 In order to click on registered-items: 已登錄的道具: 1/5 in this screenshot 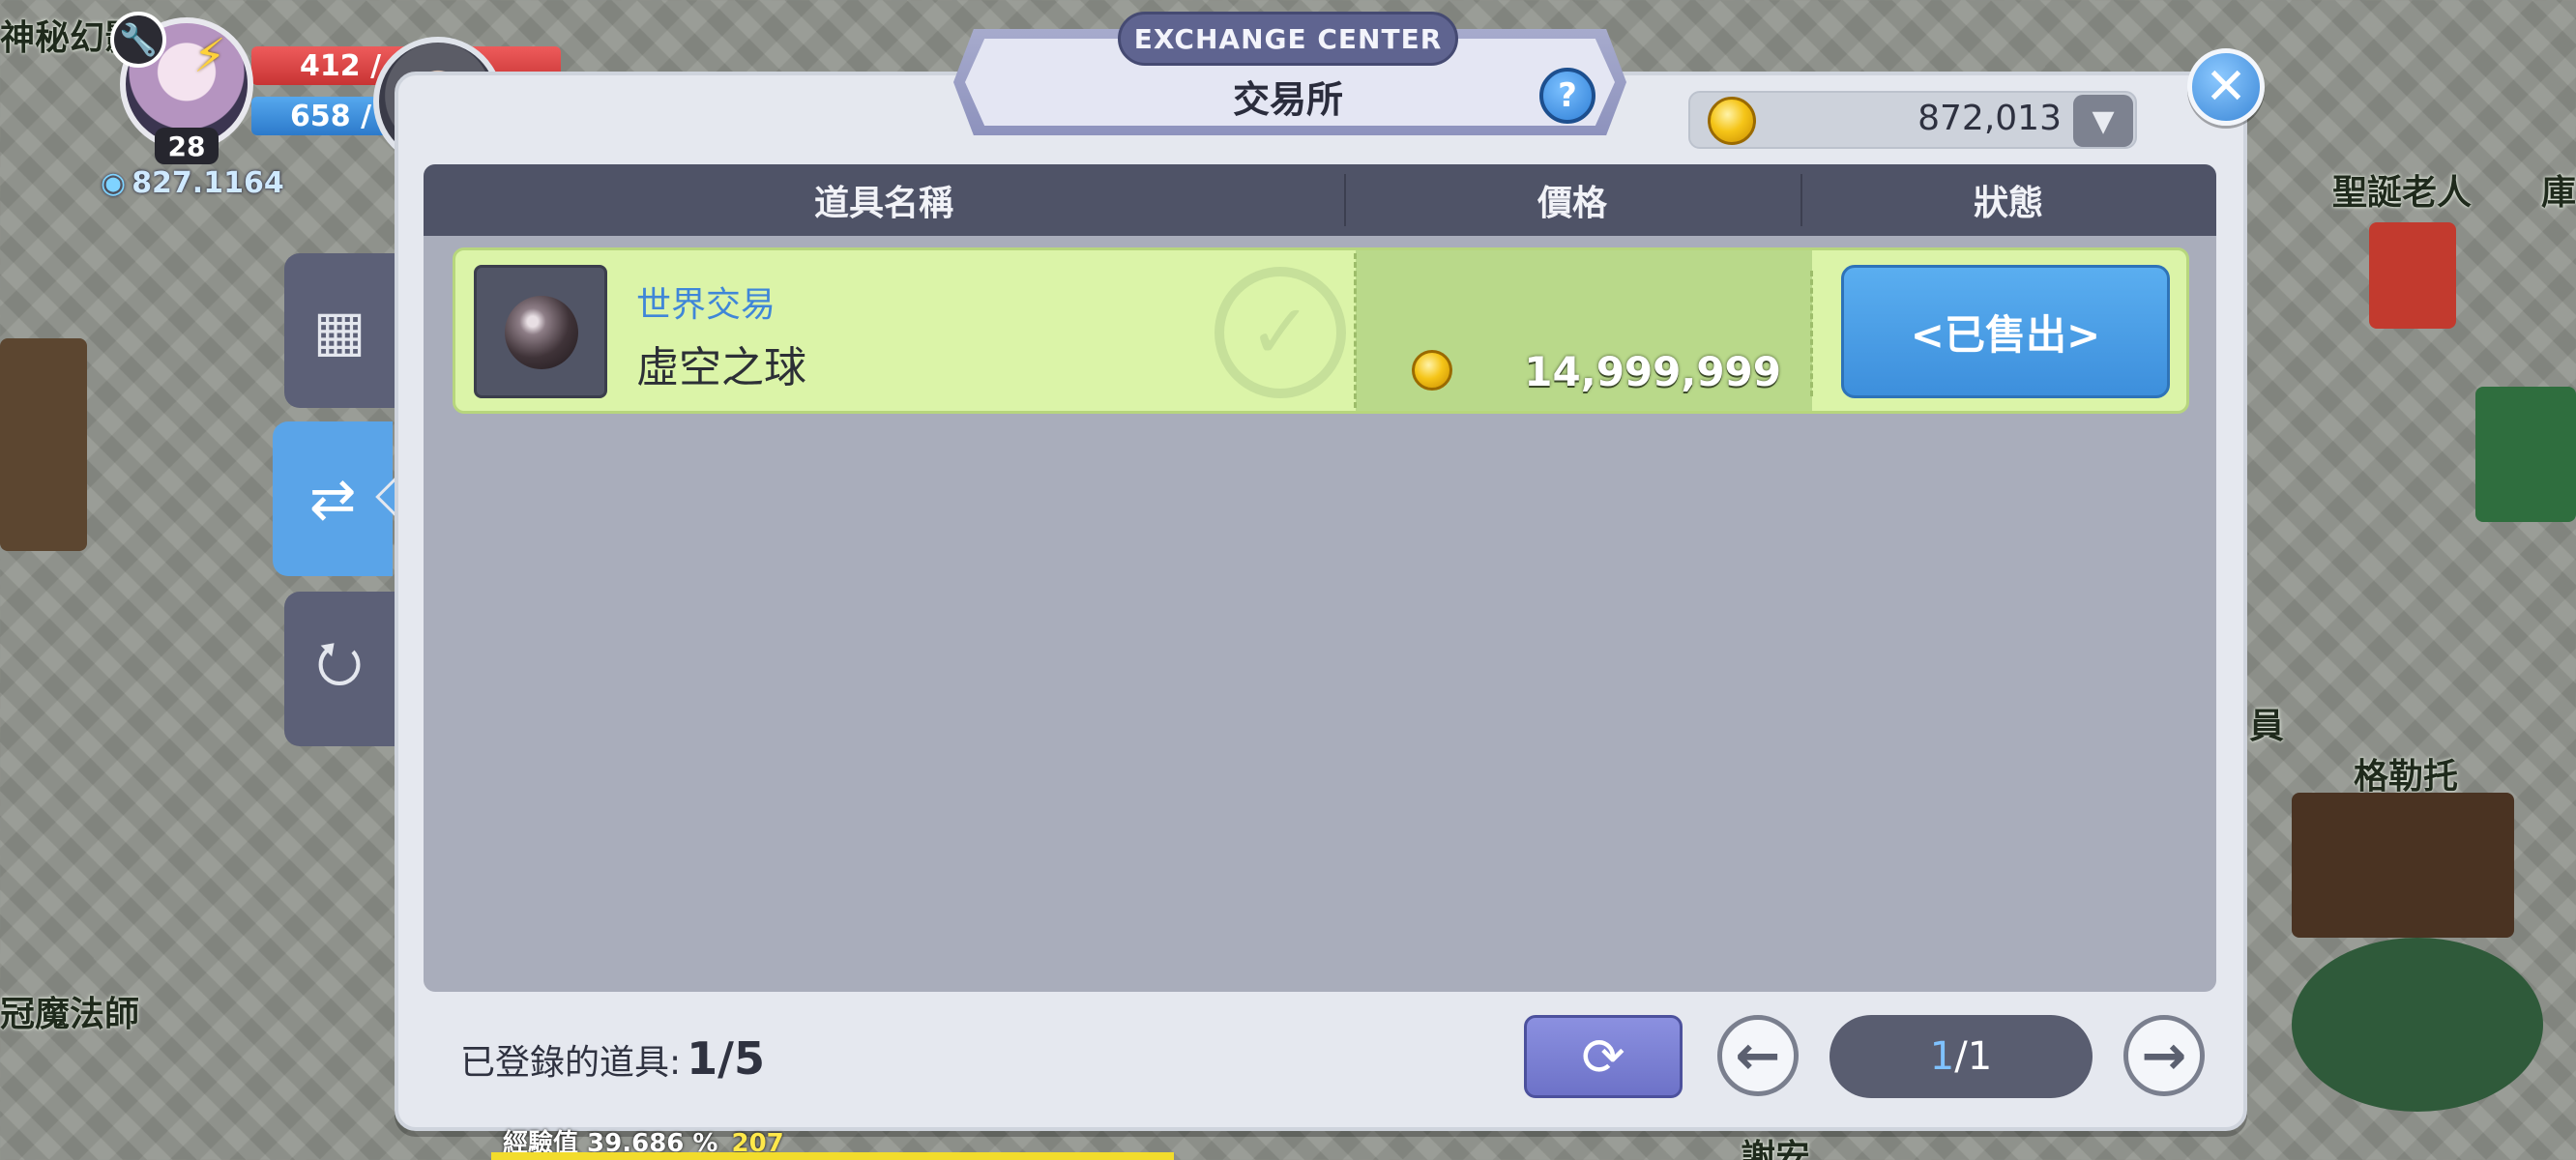, I will do `click(612, 1058)`.